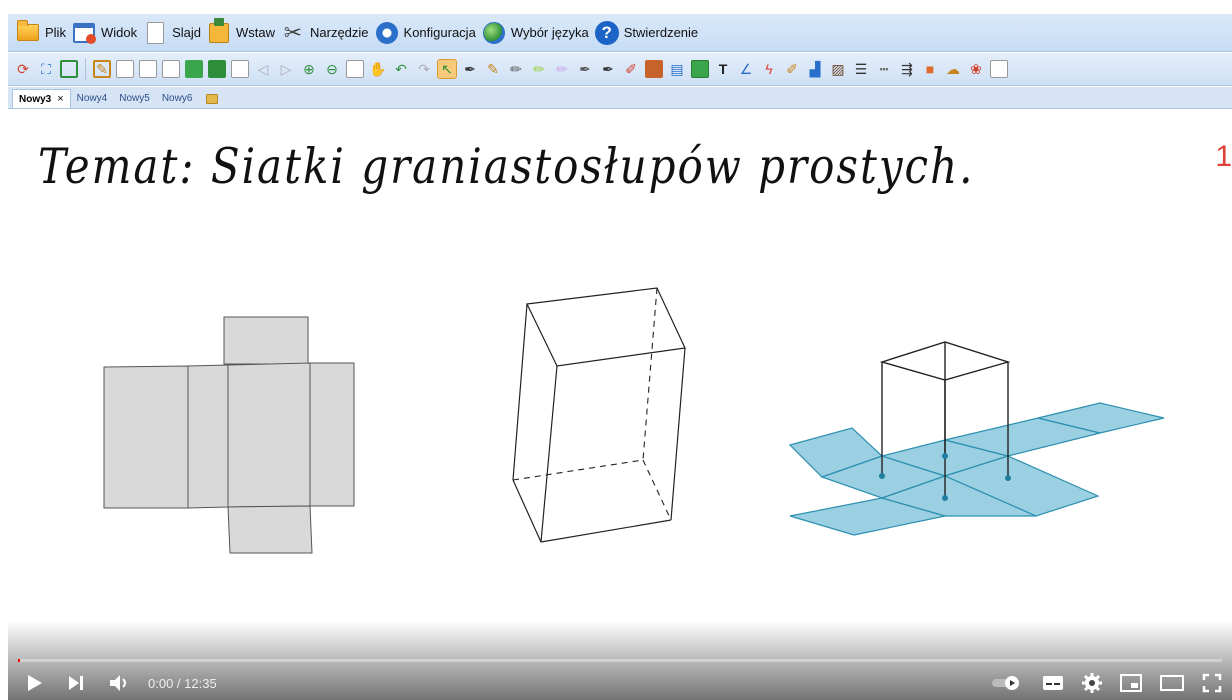 This screenshot has width=1232, height=700. Describe the element at coordinates (85, 69) in the screenshot. I see `toolbar-divider` at that location.